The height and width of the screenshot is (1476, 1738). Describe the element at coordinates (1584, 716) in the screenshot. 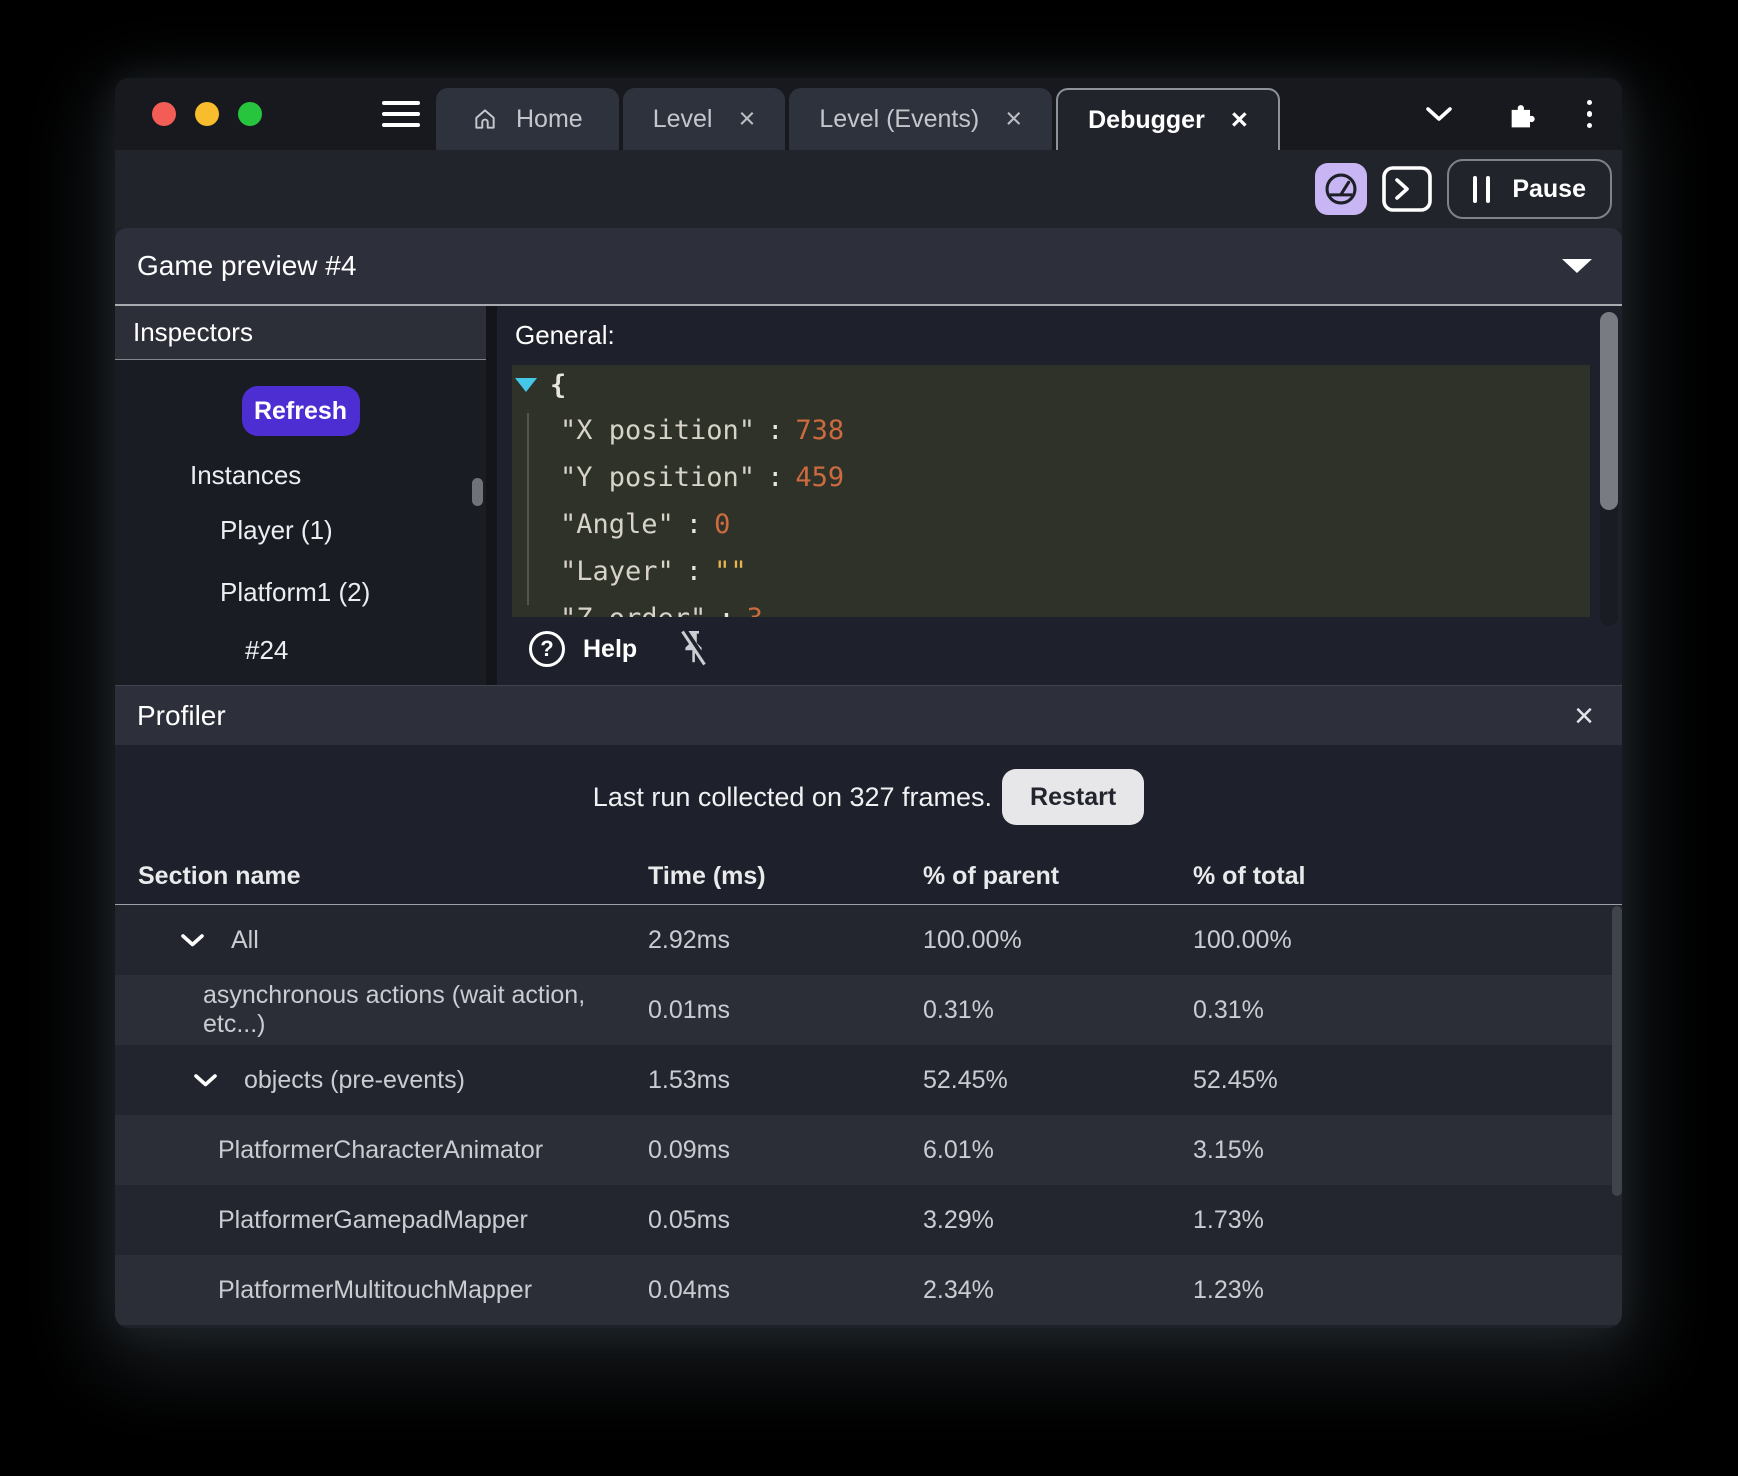

I see `close-profiler-icon: ×` at that location.